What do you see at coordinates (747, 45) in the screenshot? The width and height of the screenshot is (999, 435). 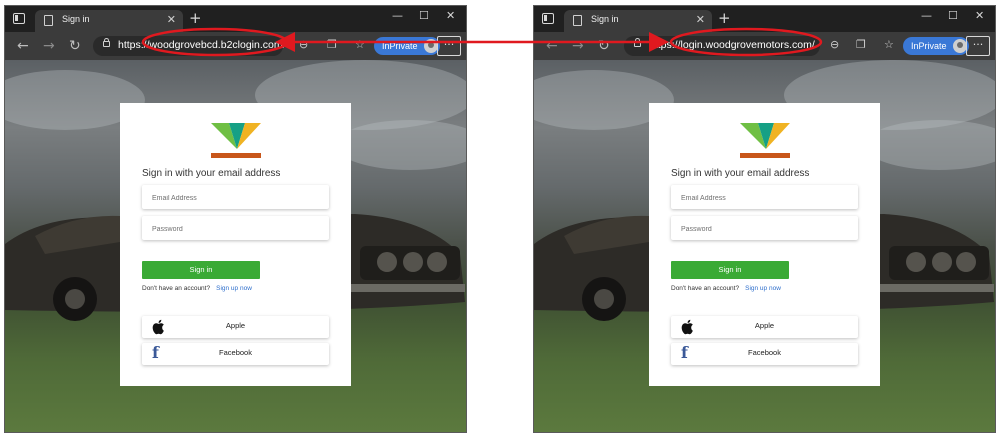 I see `url-host: login.woodgrovemotors.com/` at bounding box center [747, 45].